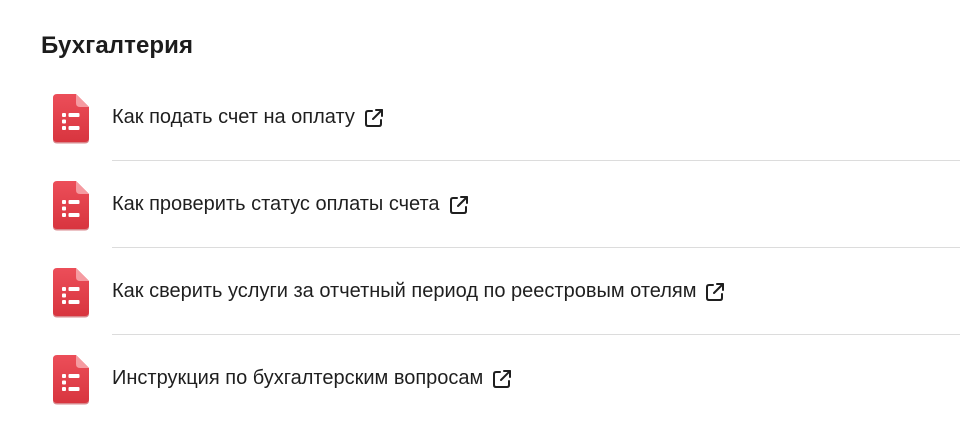  I want to click on doc-link: Как подать счет на оплату, so click(248, 117).